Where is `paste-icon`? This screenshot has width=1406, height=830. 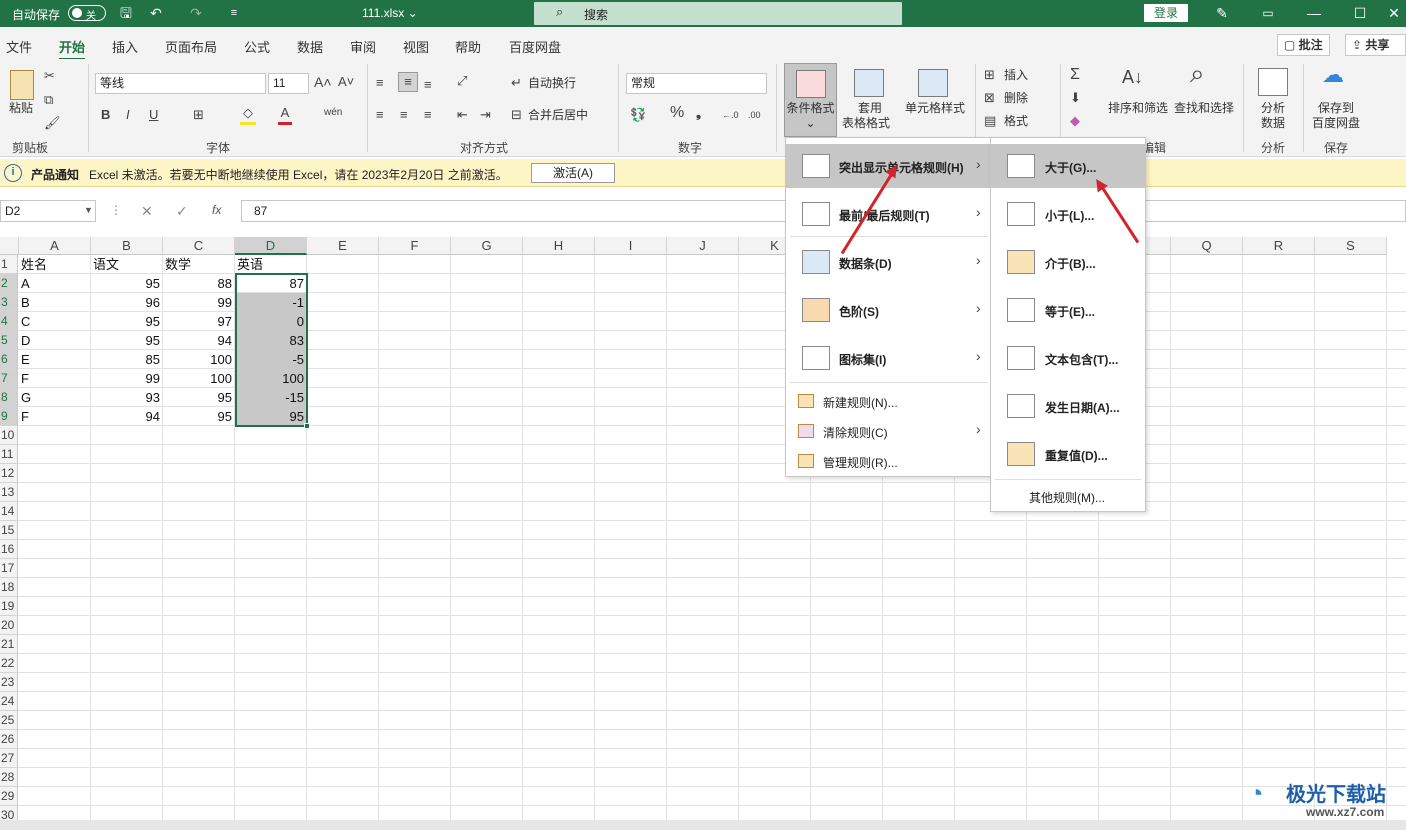 paste-icon is located at coordinates (22, 85).